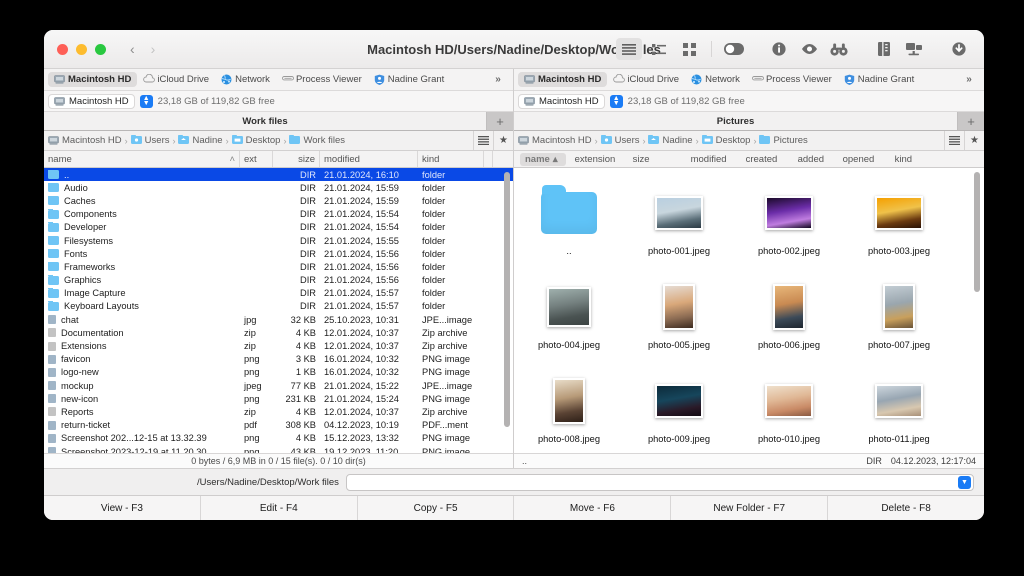 This screenshot has height=576, width=1024. I want to click on list-item: photo-001.jpeg, so click(679, 223).